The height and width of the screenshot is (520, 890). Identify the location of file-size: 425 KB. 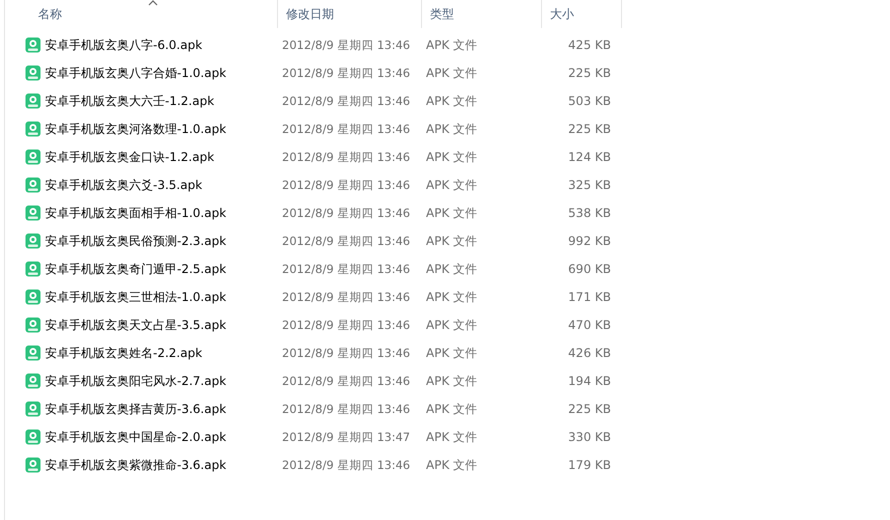
(589, 45).